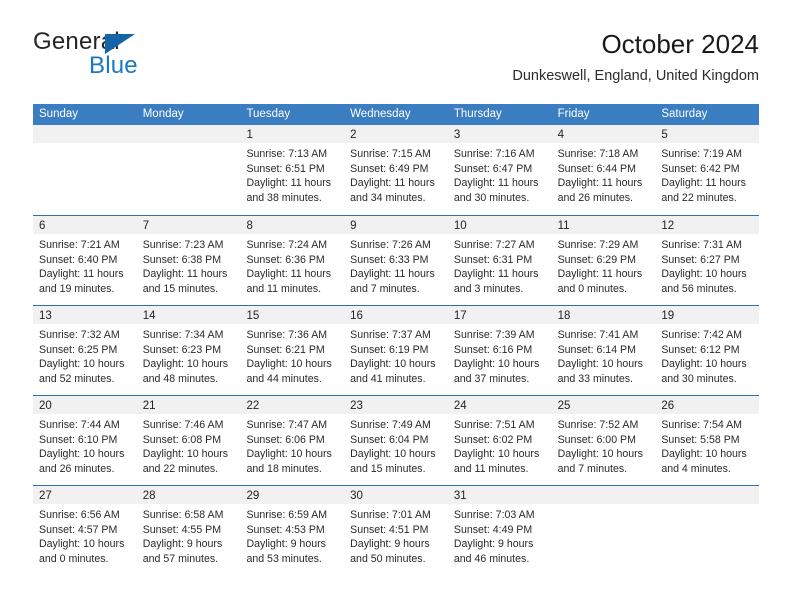 The height and width of the screenshot is (612, 792). What do you see at coordinates (460, 406) in the screenshot?
I see `day-number: 24` at bounding box center [460, 406].